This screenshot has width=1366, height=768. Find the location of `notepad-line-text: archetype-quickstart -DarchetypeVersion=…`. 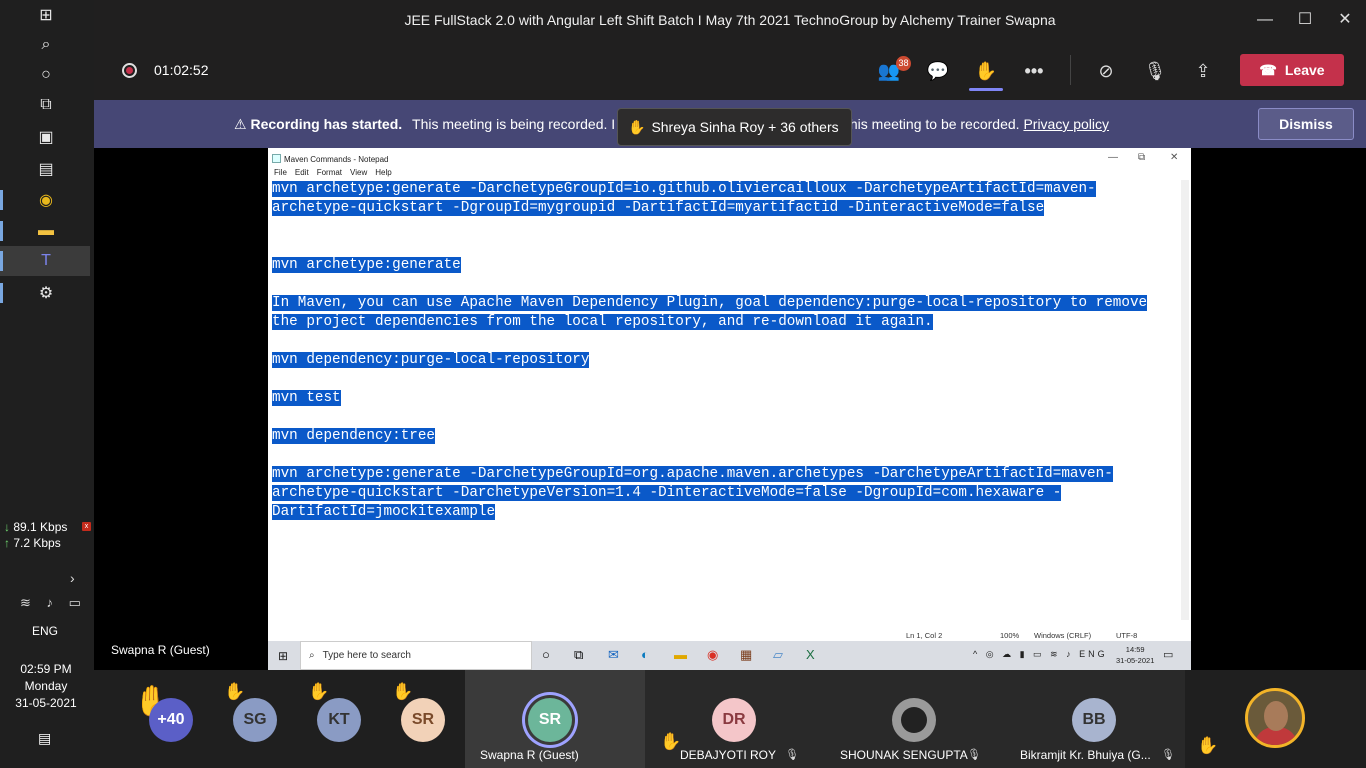

notepad-line-text: archetype-quickstart -DarchetypeVersion=… is located at coordinates (667, 493).